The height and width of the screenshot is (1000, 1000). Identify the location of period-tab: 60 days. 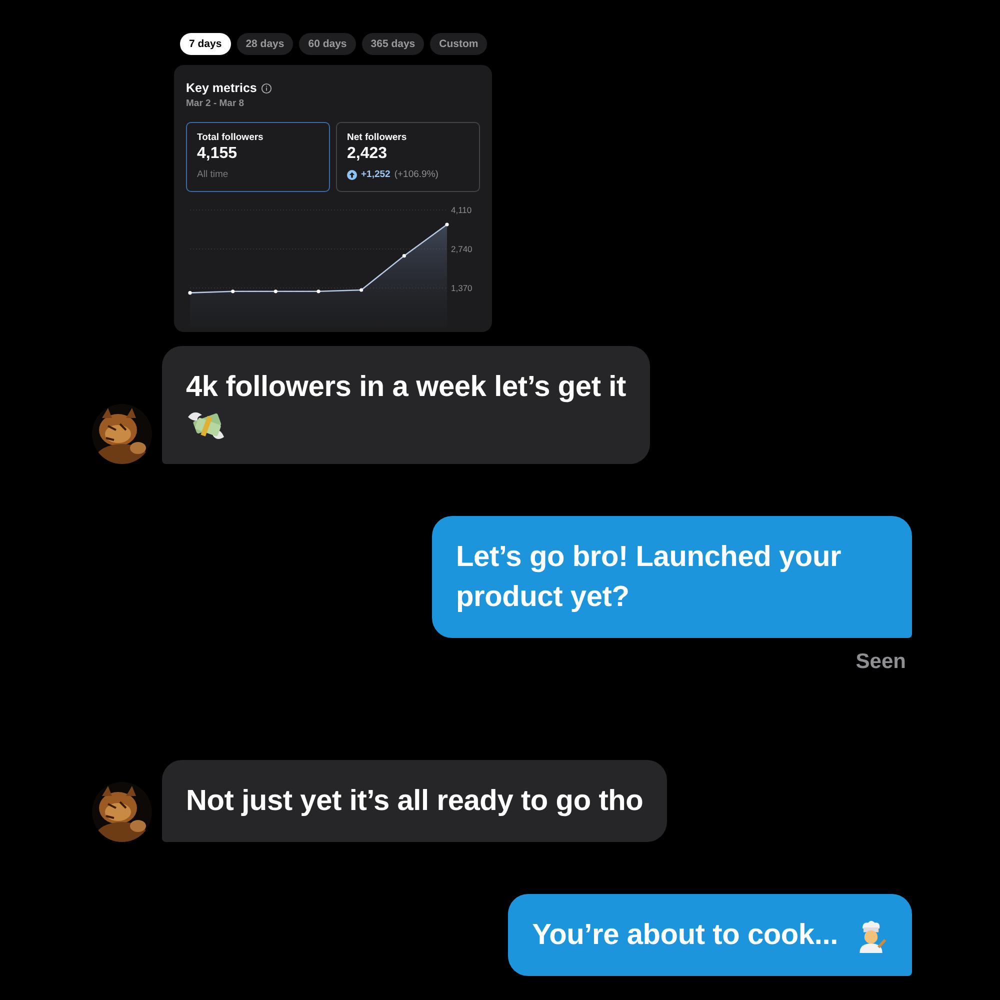
(327, 44).